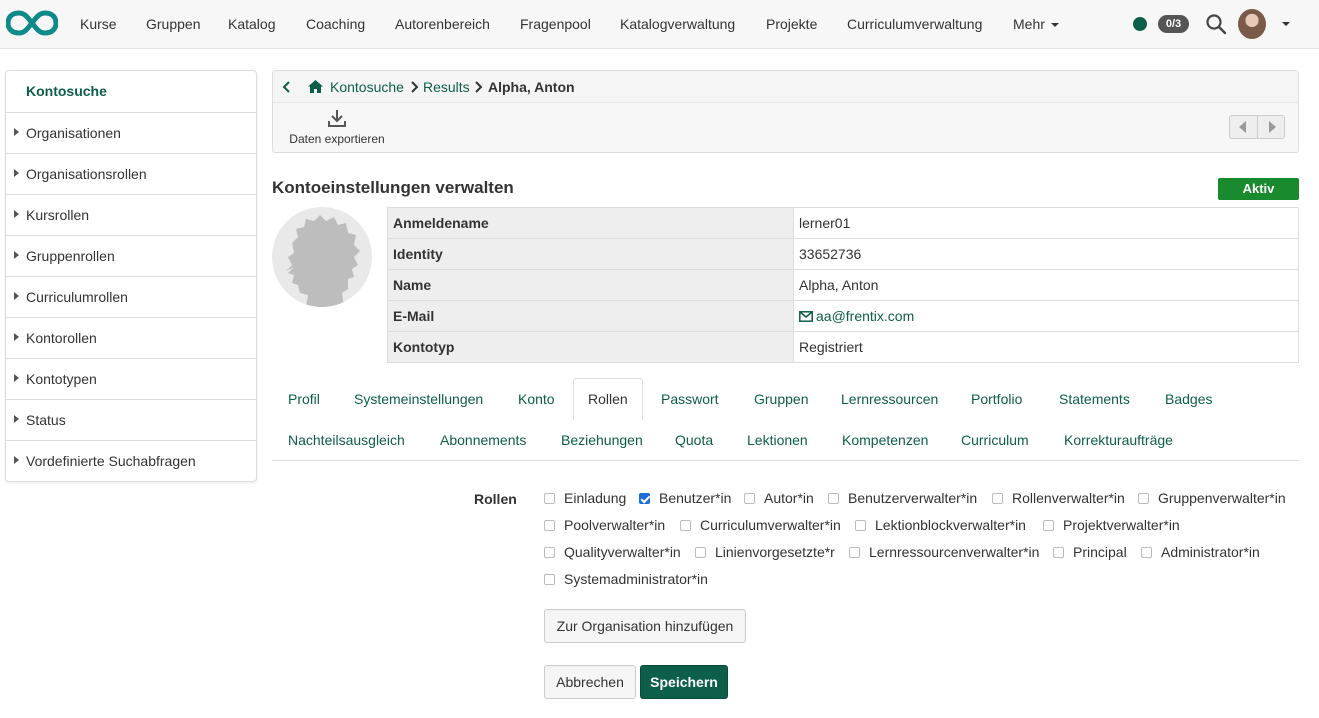 Image resolution: width=1319 pixels, height=718 pixels. I want to click on role-checkbox-benutzer, so click(644, 498).